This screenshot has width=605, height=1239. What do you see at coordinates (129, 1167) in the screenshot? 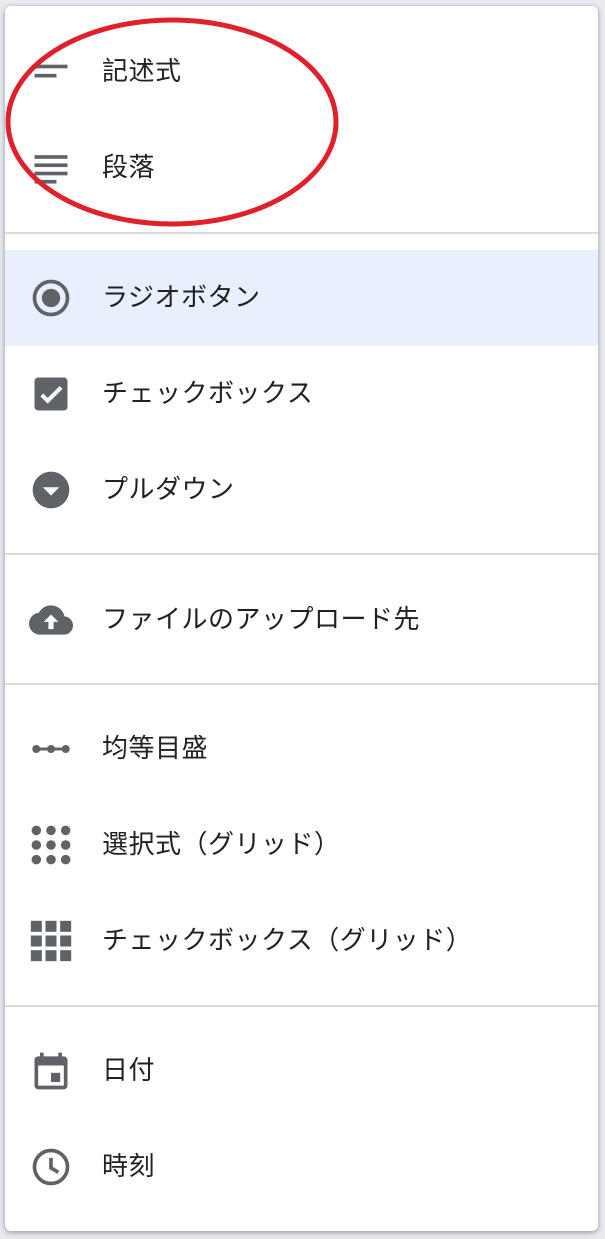
I see `menu-item-label: 時刻` at bounding box center [129, 1167].